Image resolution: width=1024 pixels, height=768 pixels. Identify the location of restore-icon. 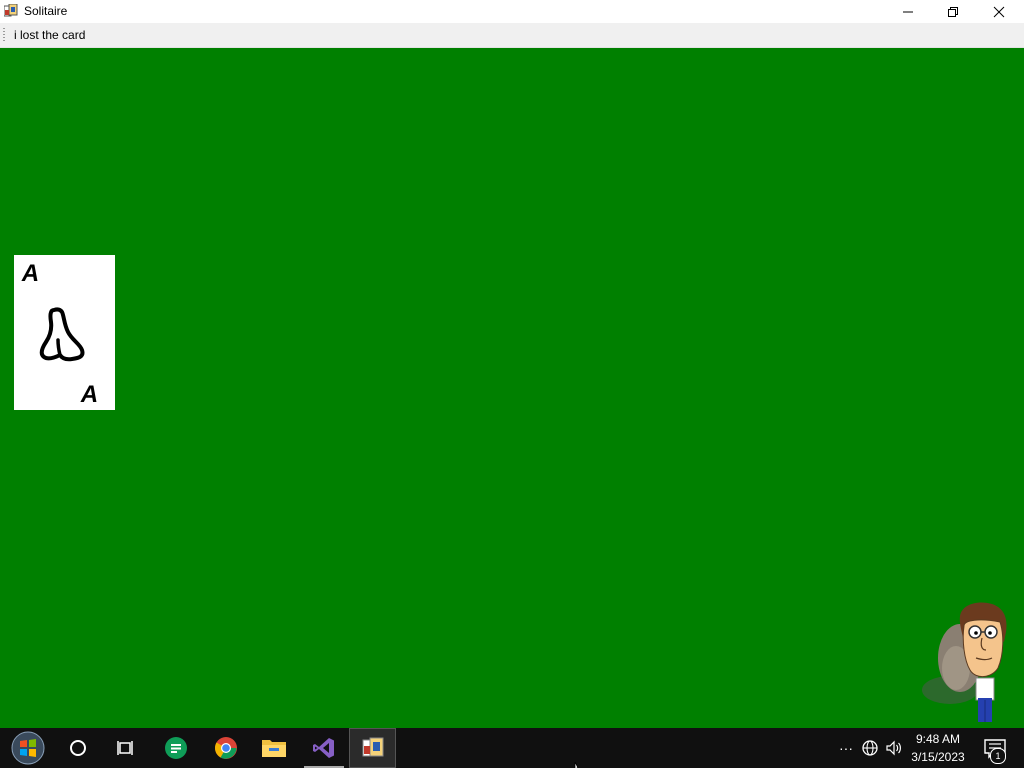
(953, 11).